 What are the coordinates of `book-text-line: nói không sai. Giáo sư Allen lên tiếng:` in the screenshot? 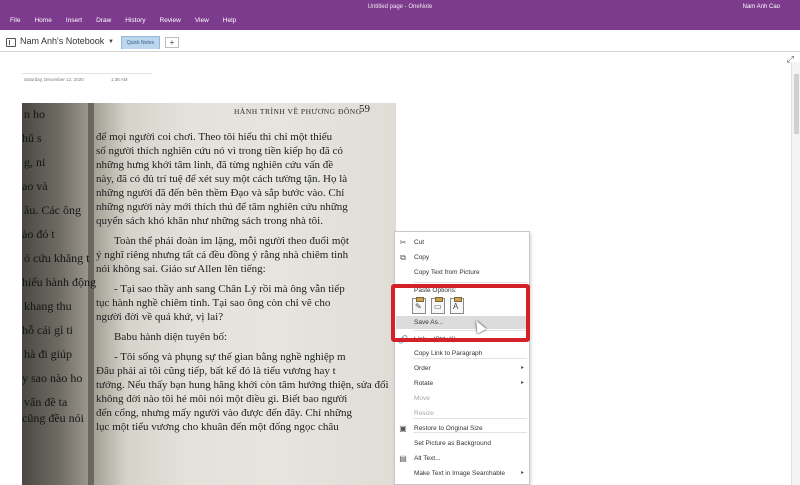 It's located at (181, 269).